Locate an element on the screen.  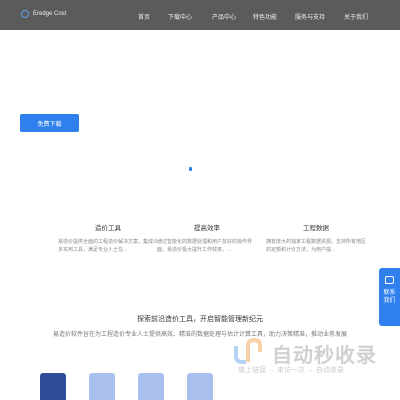
watermark-overlay: 自动秒收录 做上链接 → 来访一次 → 自动收录 is located at coordinates (312, 359).